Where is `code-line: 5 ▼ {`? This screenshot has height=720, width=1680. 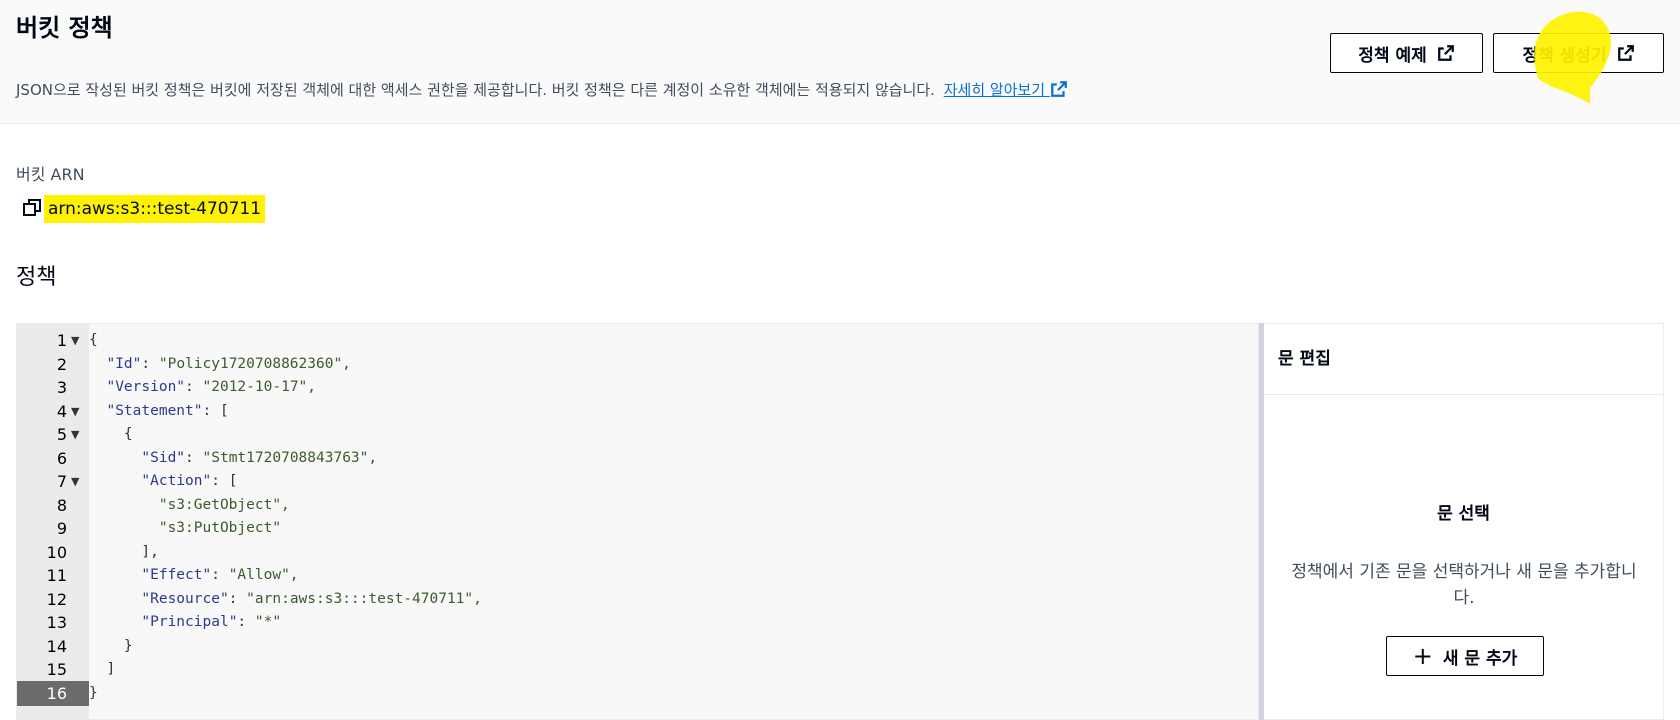 code-line: 5 ▼ { is located at coordinates (637, 434).